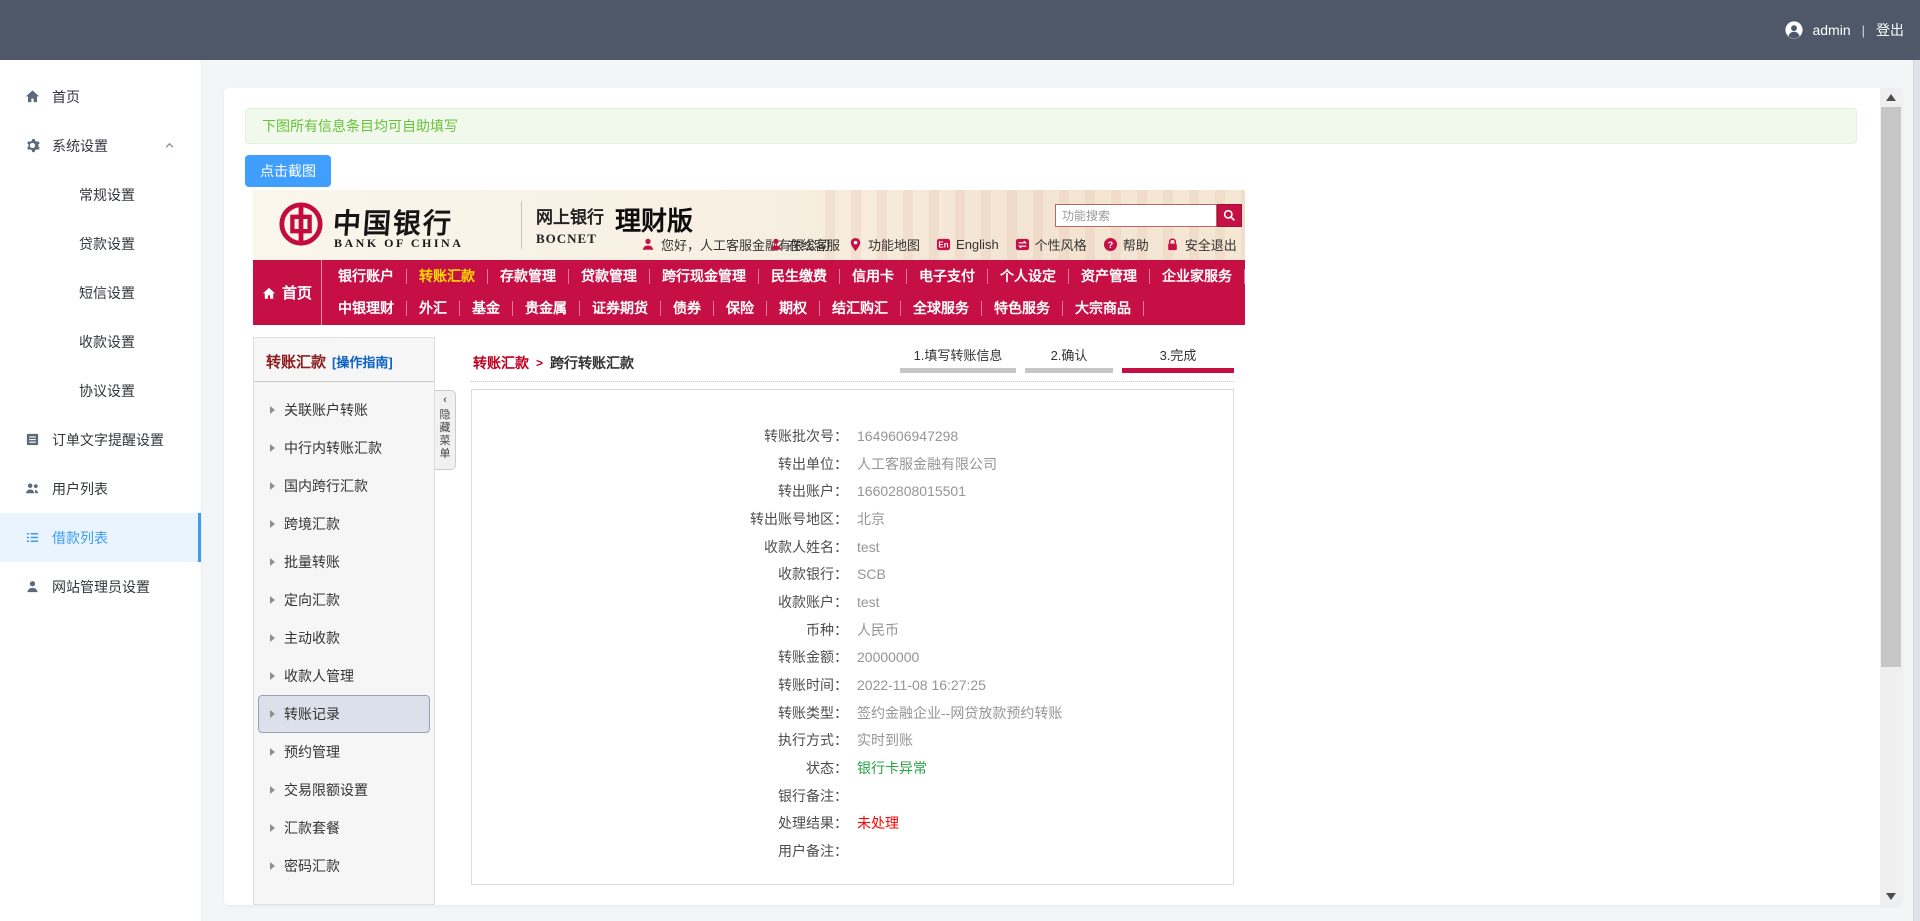  I want to click on sidemenu-item: 预约管理, so click(344, 752).